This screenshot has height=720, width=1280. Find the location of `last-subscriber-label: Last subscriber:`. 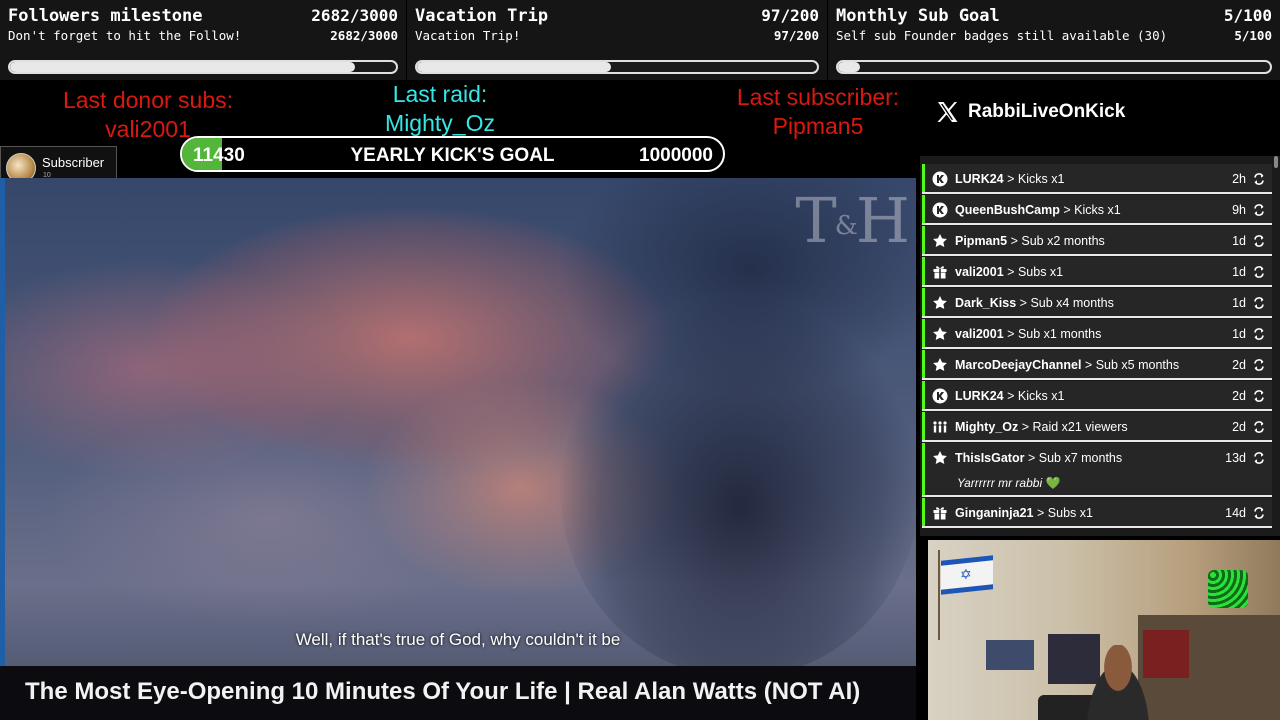

last-subscriber-label: Last subscriber: is located at coordinates (818, 97).